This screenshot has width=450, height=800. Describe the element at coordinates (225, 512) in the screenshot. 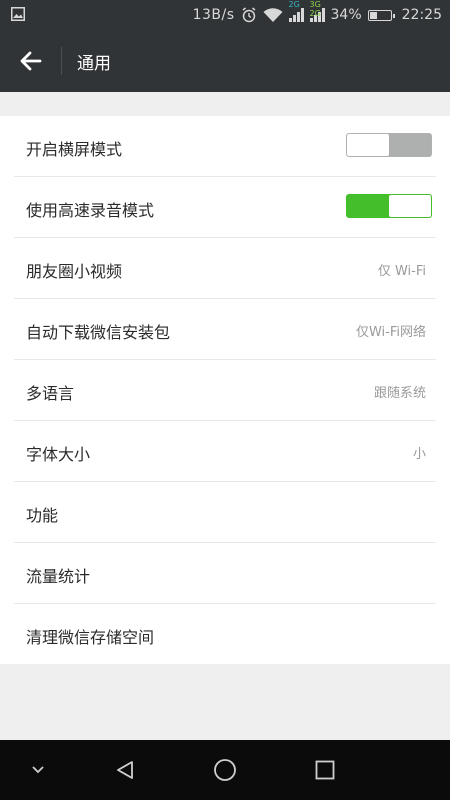

I see `setting-features: 功能` at that location.